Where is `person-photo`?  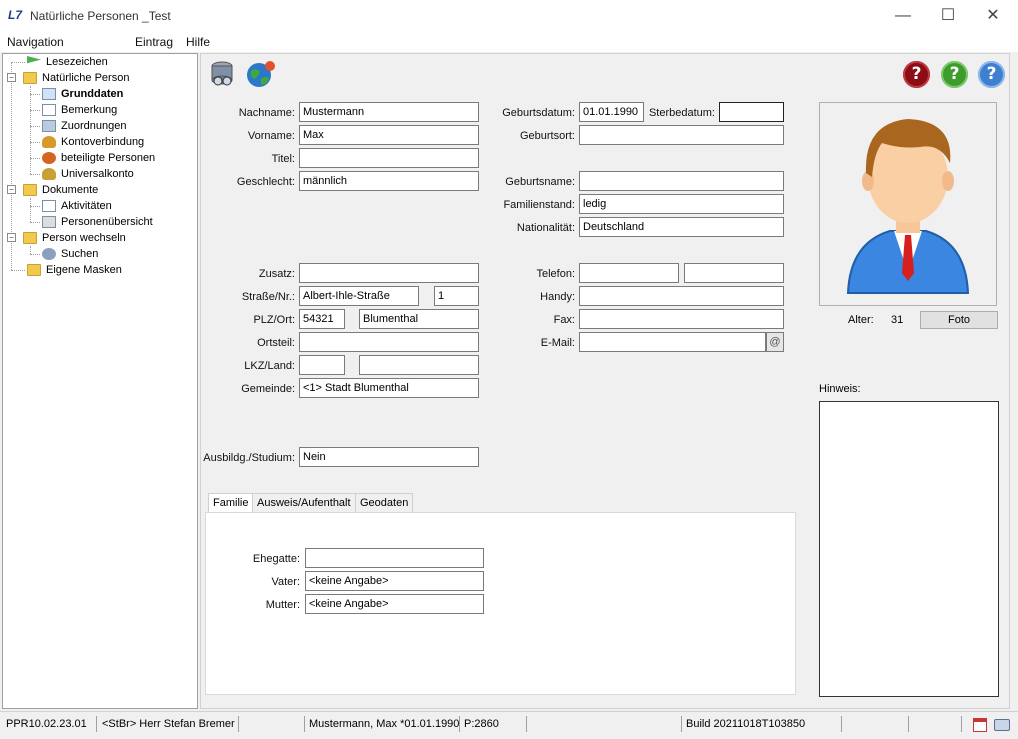
person-photo is located at coordinates (908, 204).